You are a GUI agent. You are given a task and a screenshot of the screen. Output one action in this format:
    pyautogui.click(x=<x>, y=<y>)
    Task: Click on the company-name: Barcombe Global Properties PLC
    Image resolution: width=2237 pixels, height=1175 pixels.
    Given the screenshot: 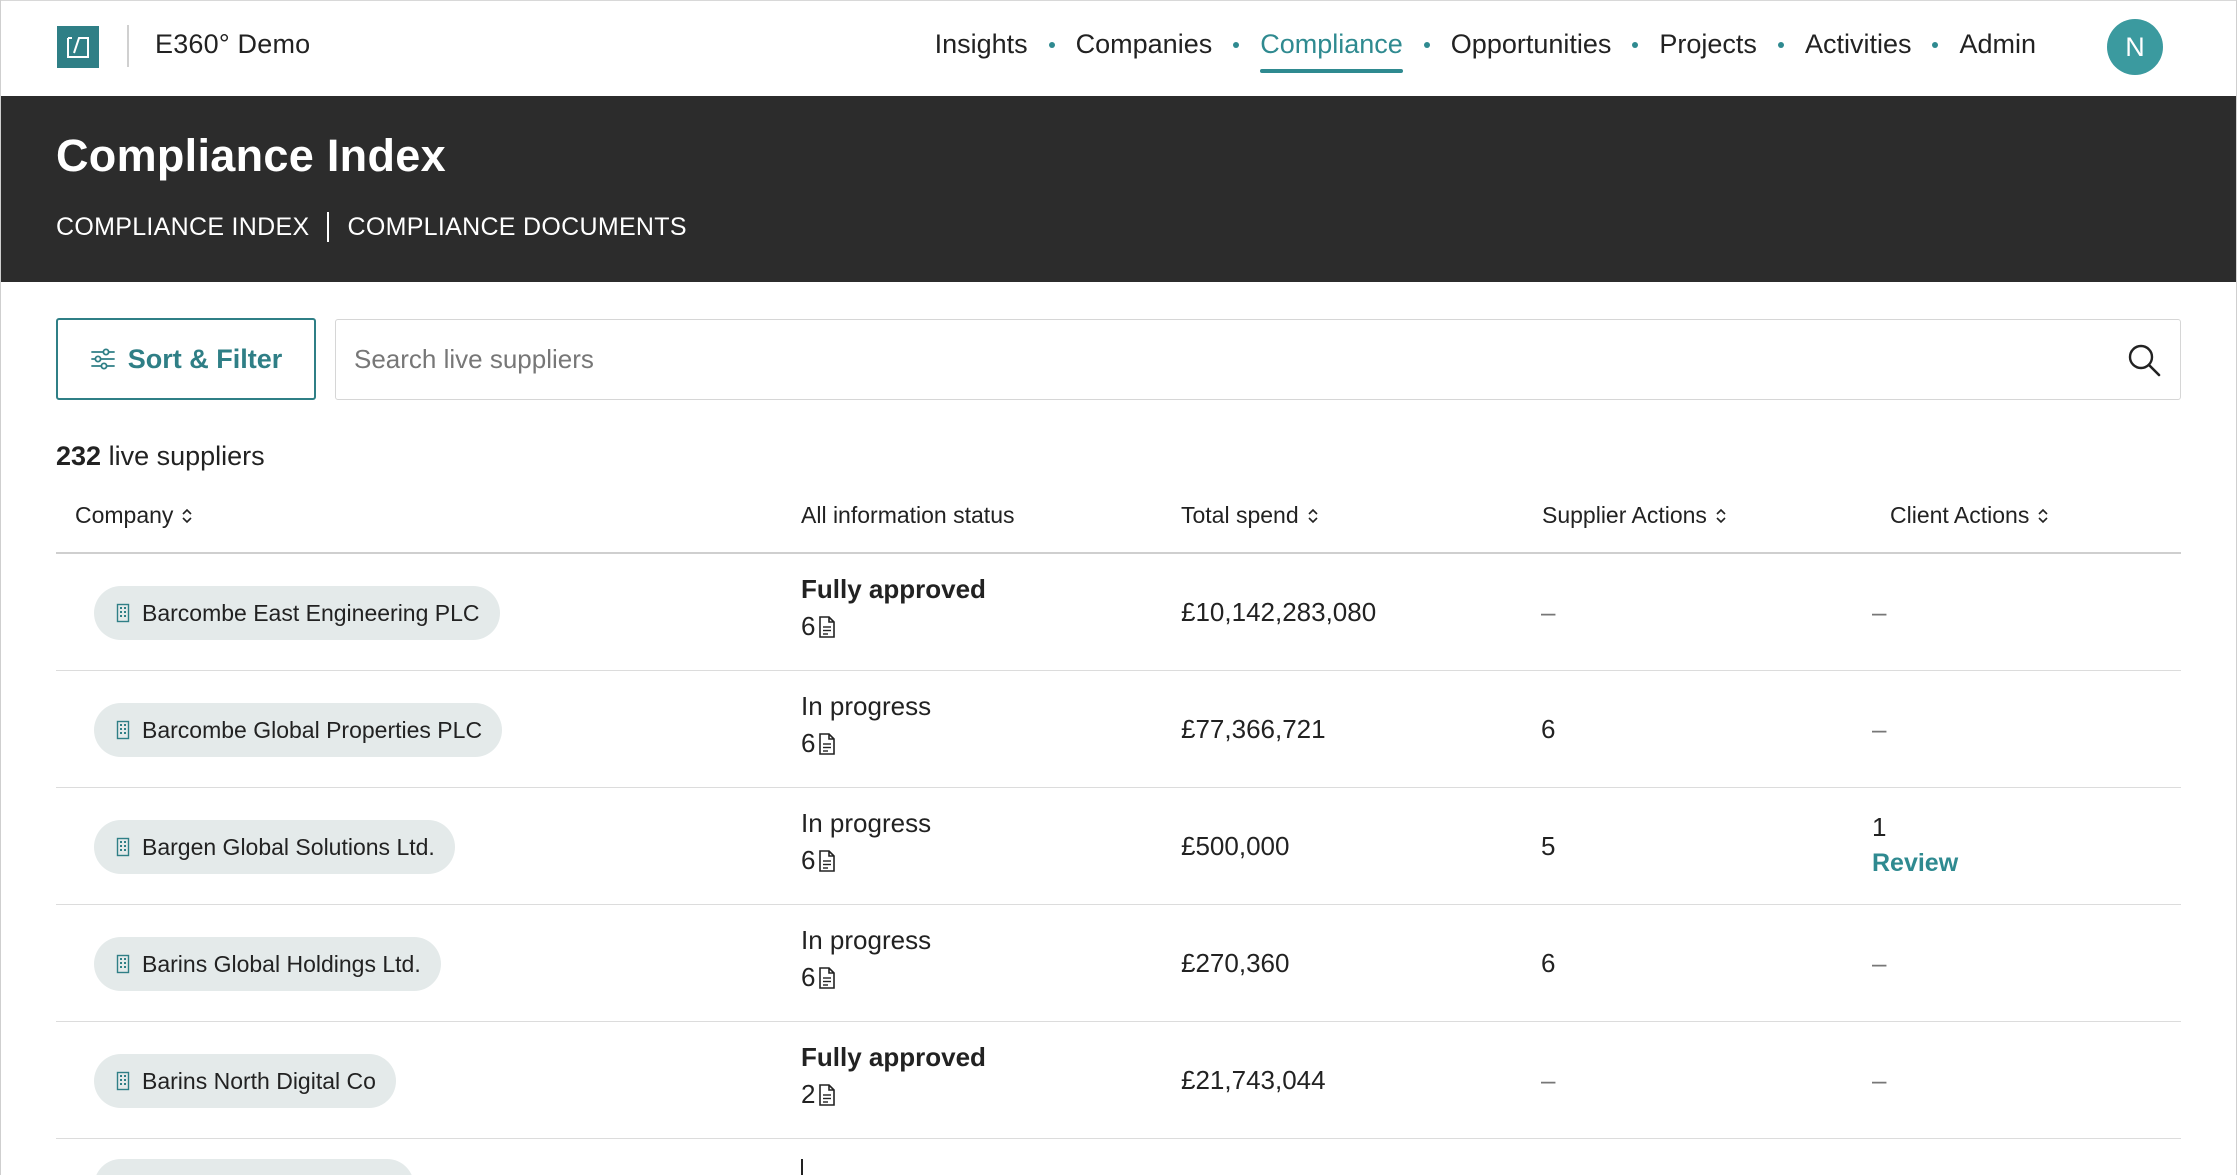 What is the action you would take?
    pyautogui.click(x=312, y=729)
    